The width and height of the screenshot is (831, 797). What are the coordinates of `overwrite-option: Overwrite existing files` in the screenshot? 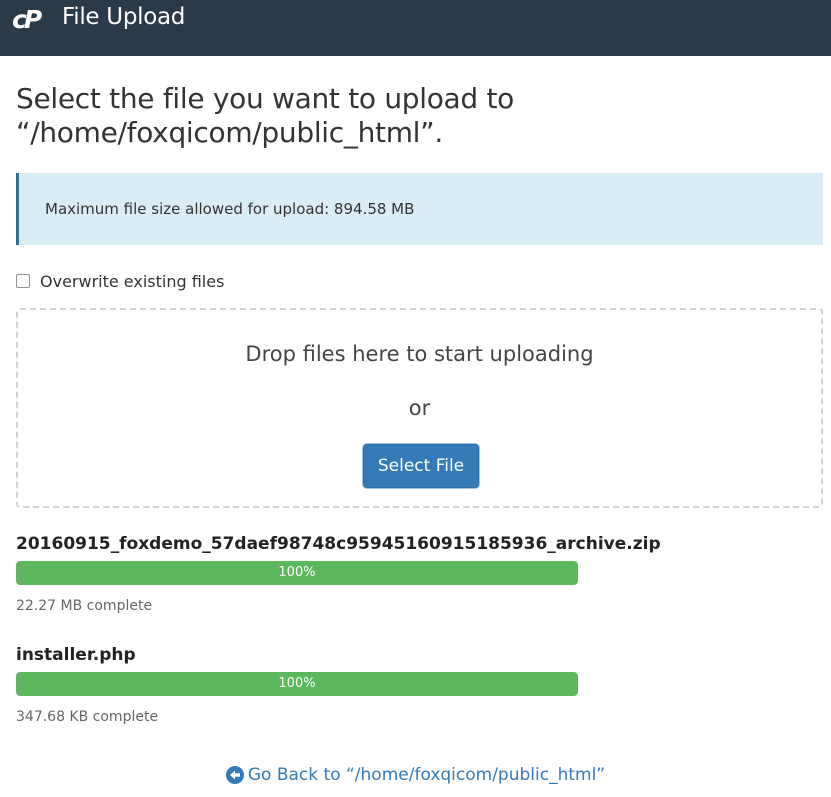 It's located at (120, 281).